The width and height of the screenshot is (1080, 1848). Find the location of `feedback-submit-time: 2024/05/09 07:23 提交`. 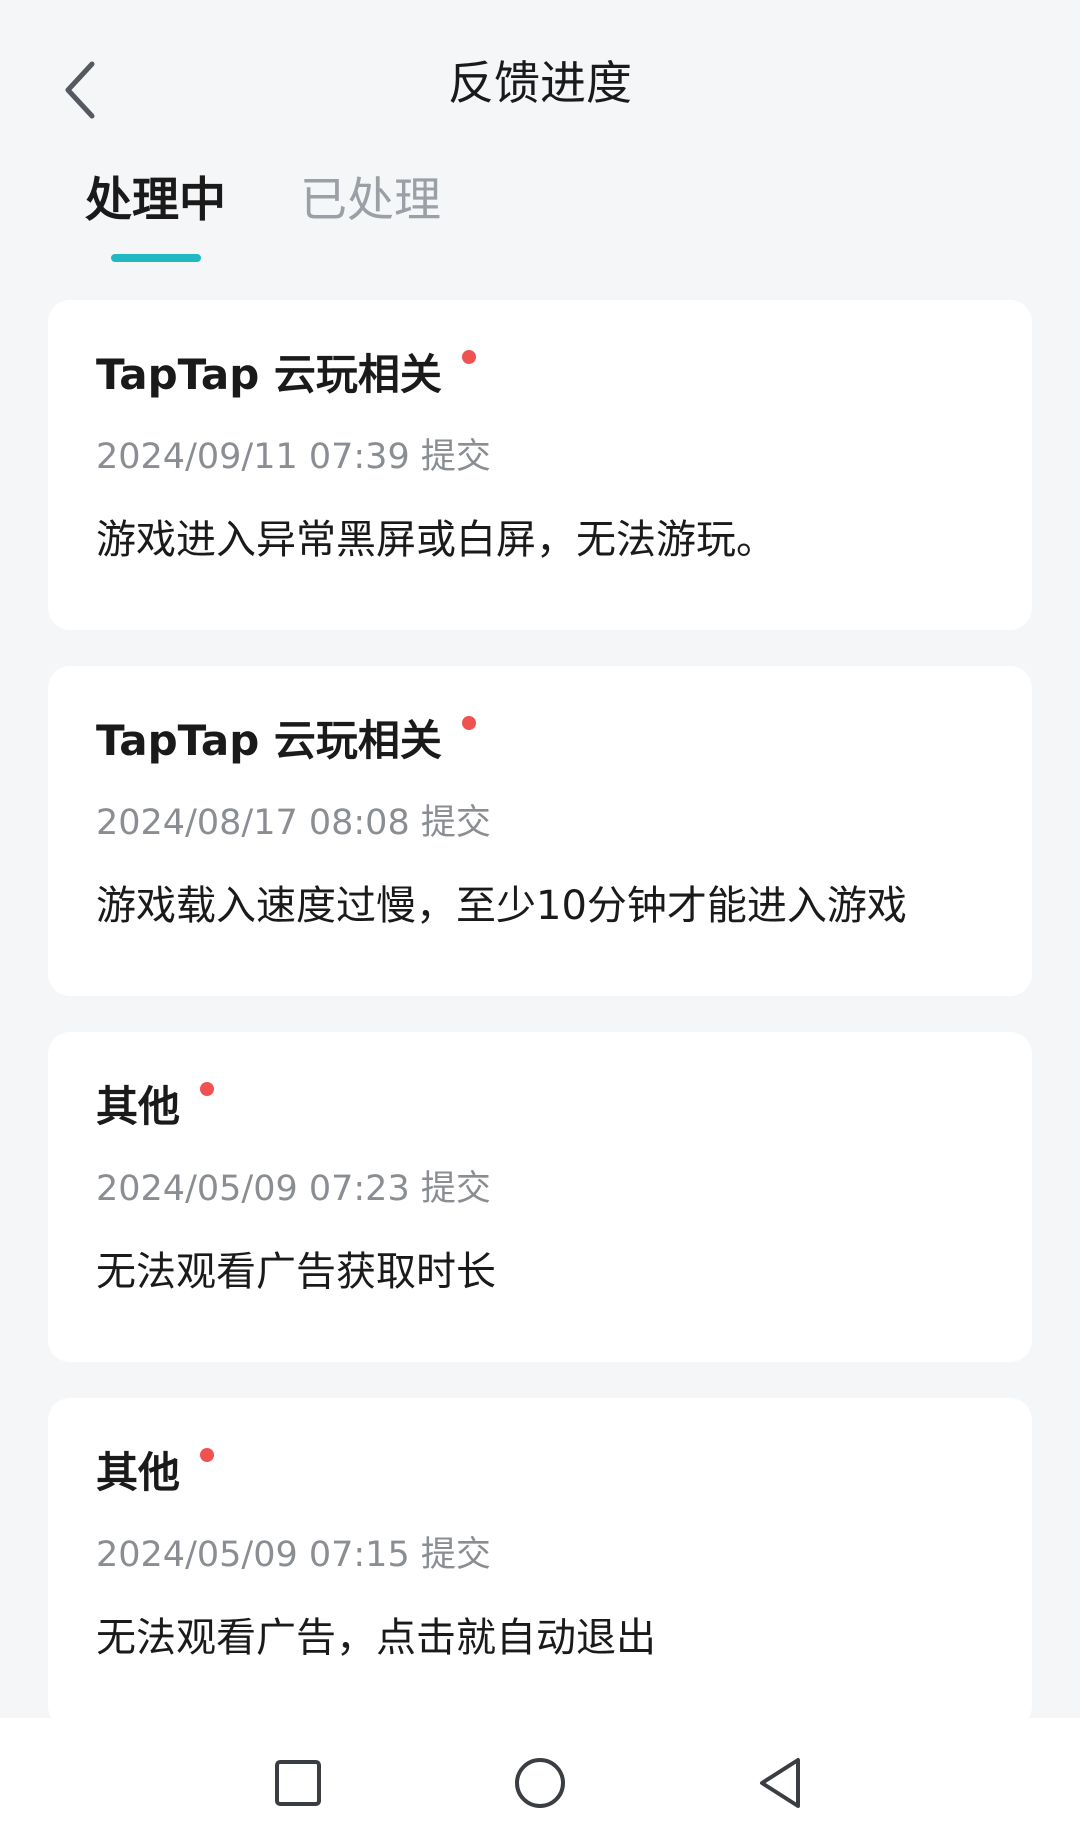

feedback-submit-time: 2024/05/09 07:23 提交 is located at coordinates (293, 1189).